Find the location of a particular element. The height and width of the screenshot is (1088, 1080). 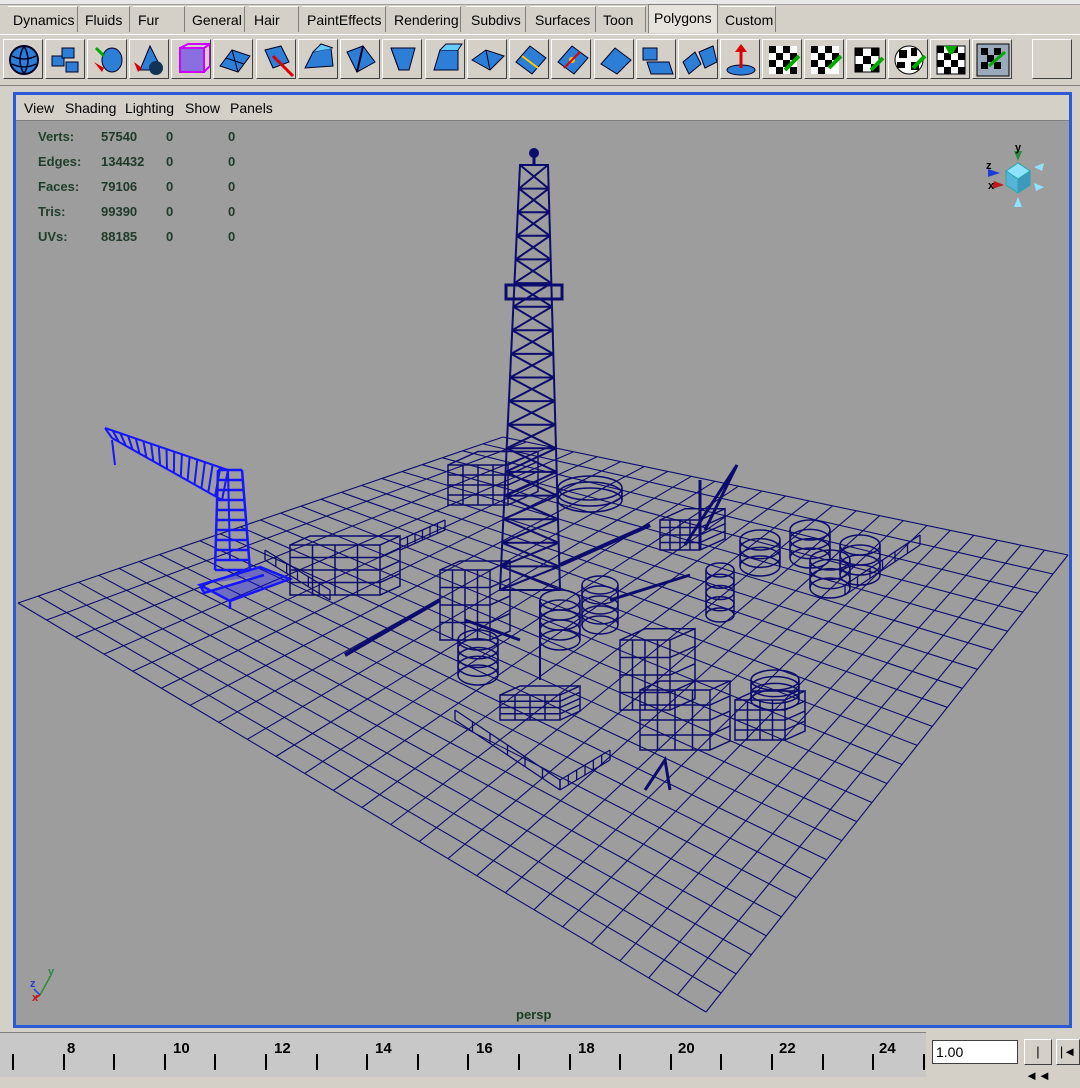

step-back-button: |◄ is located at coordinates (1068, 1052).